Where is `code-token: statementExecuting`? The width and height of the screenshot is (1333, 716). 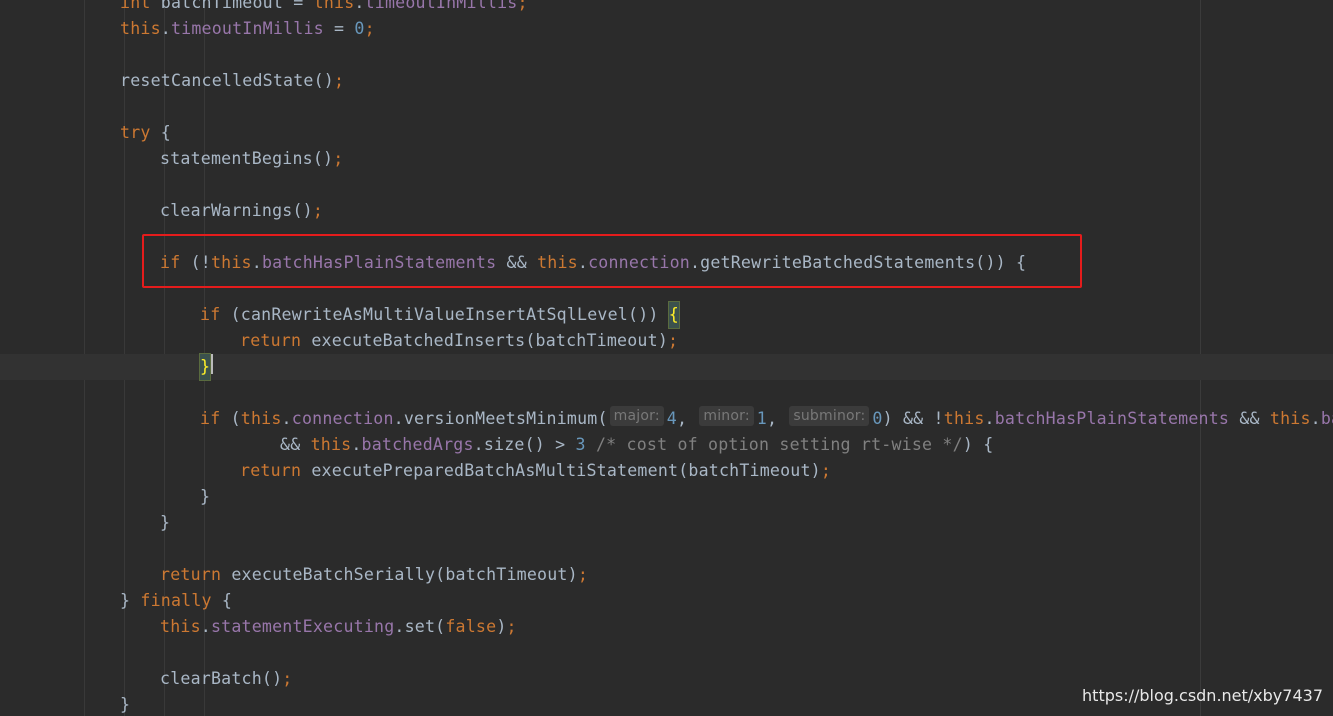
code-token: statementExecuting is located at coordinates (302, 626).